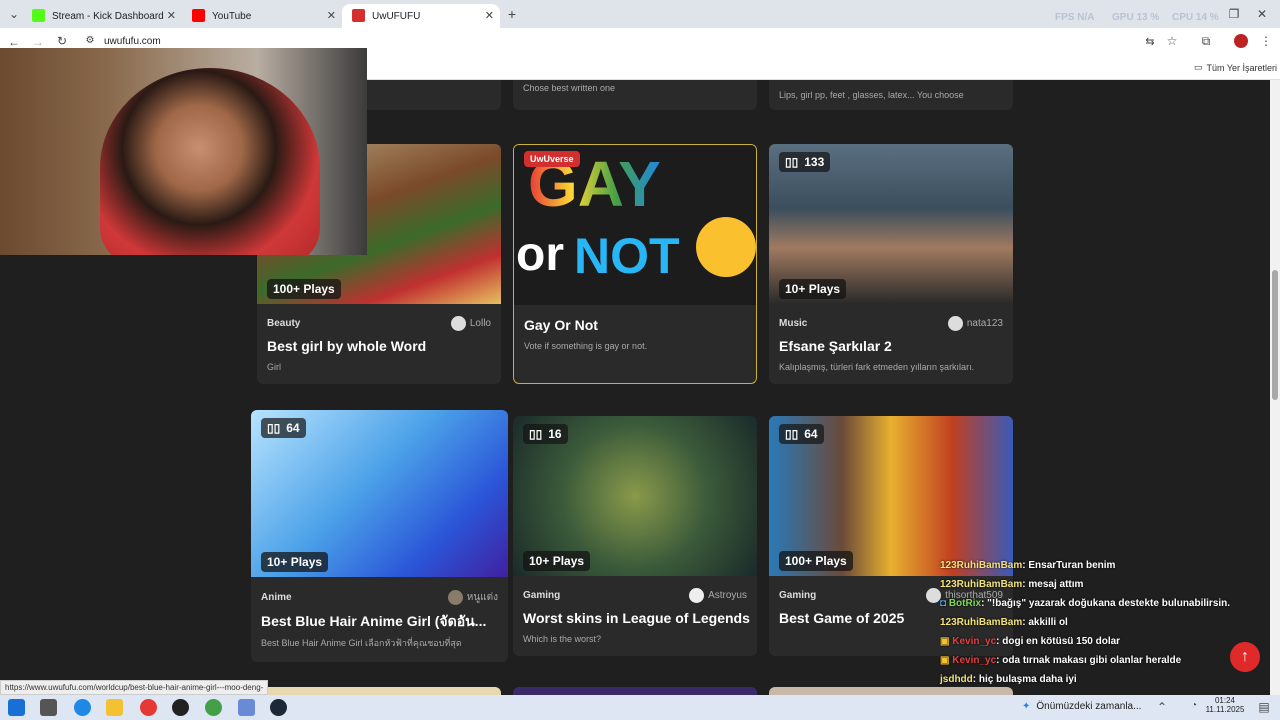  I want to click on fps-stat: FPS N/A, so click(1075, 17).